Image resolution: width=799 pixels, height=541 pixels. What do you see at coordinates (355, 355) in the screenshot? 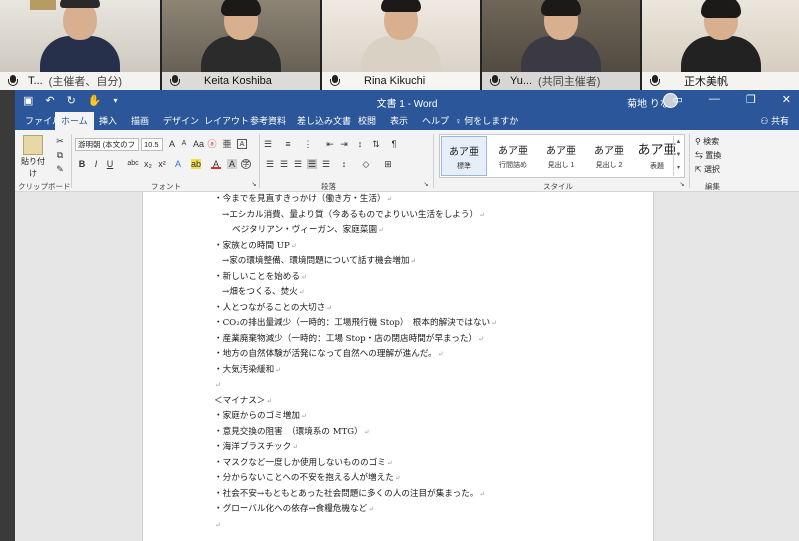
I see `document-line: ・地方の自然体験が活発になって自然への理解が進んだ。↵` at bounding box center [355, 355].